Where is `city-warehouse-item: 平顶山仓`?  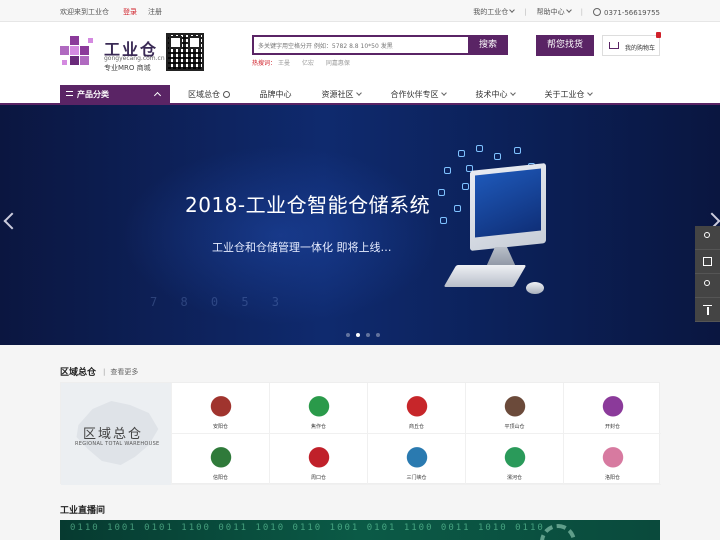 city-warehouse-item: 平顶山仓 is located at coordinates (514, 408).